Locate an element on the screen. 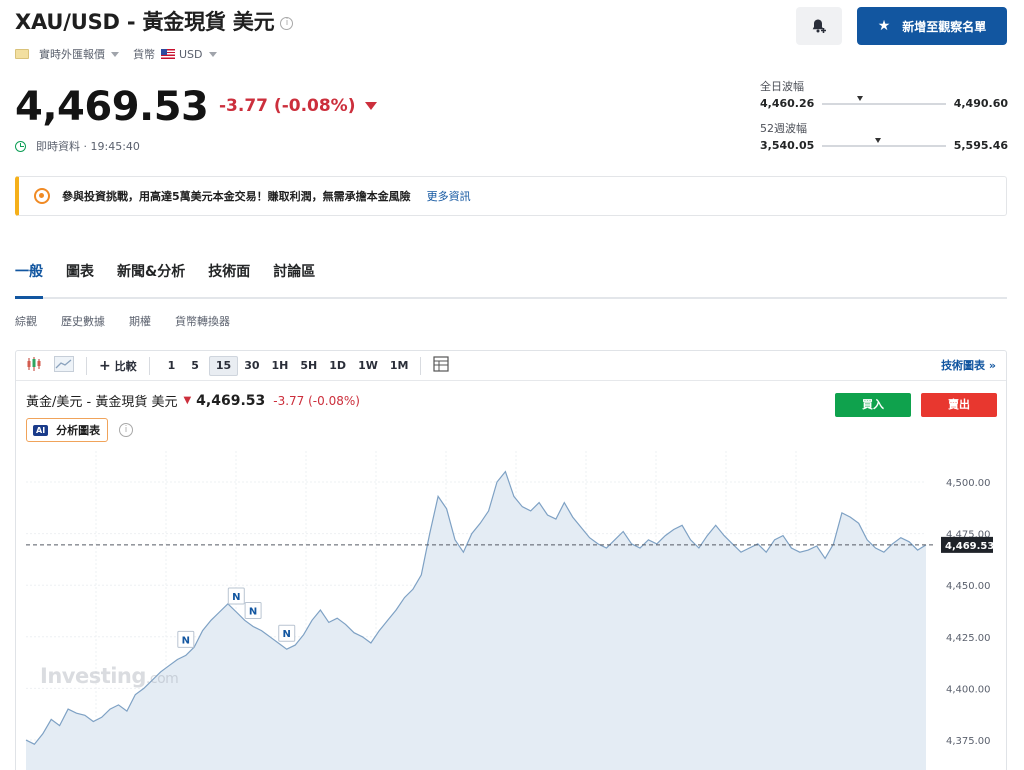  week52-range: 52週波幅 3,540.05 5,595.46 is located at coordinates (884, 137).